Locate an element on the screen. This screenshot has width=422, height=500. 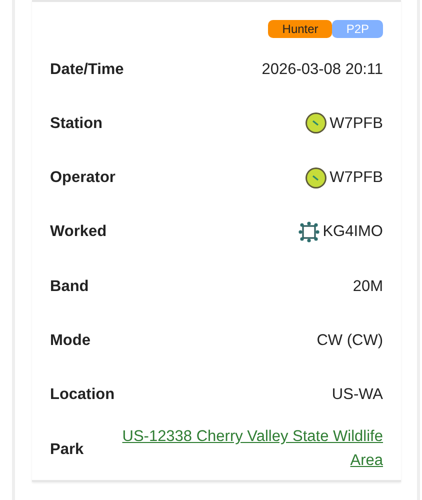
park-link: US-12338 Cherry Valley State Wildlife Area is located at coordinates (248, 449).